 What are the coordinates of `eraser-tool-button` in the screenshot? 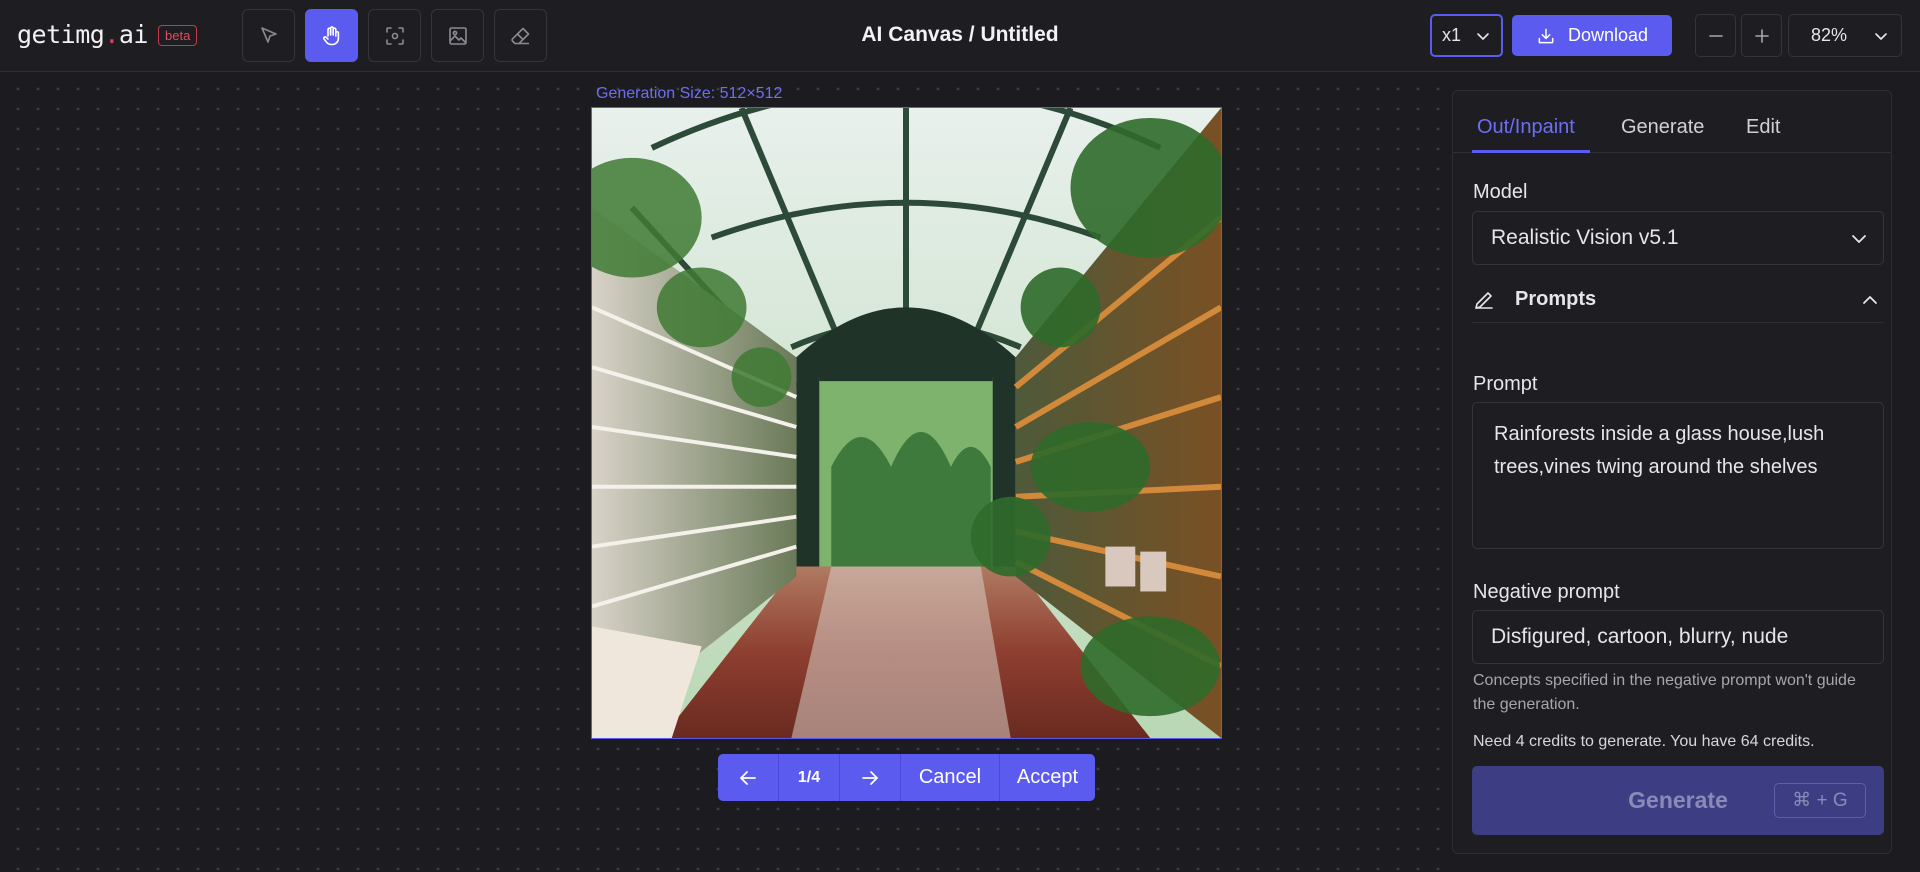 It's located at (520, 35).